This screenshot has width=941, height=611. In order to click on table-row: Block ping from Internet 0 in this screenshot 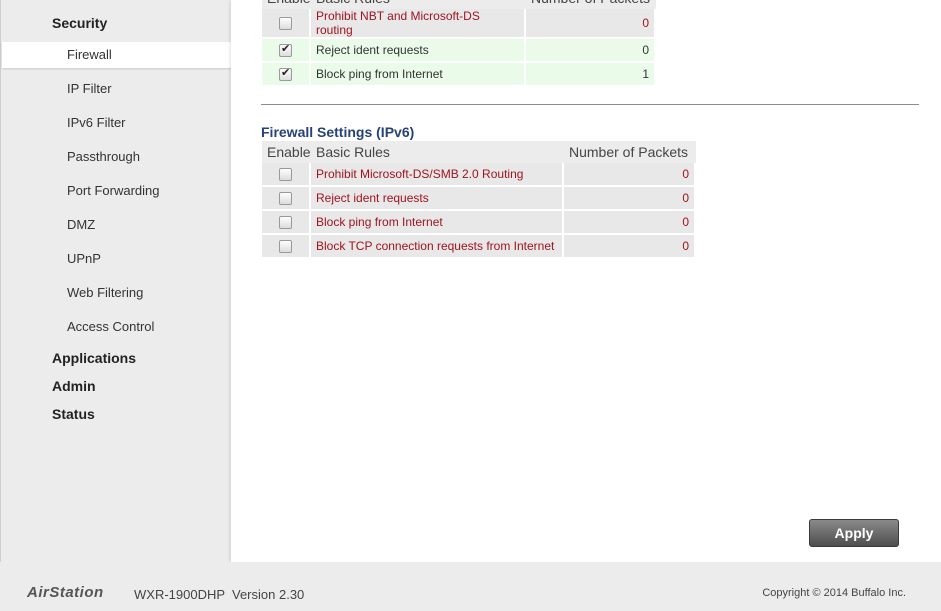, I will do `click(479, 223)`.